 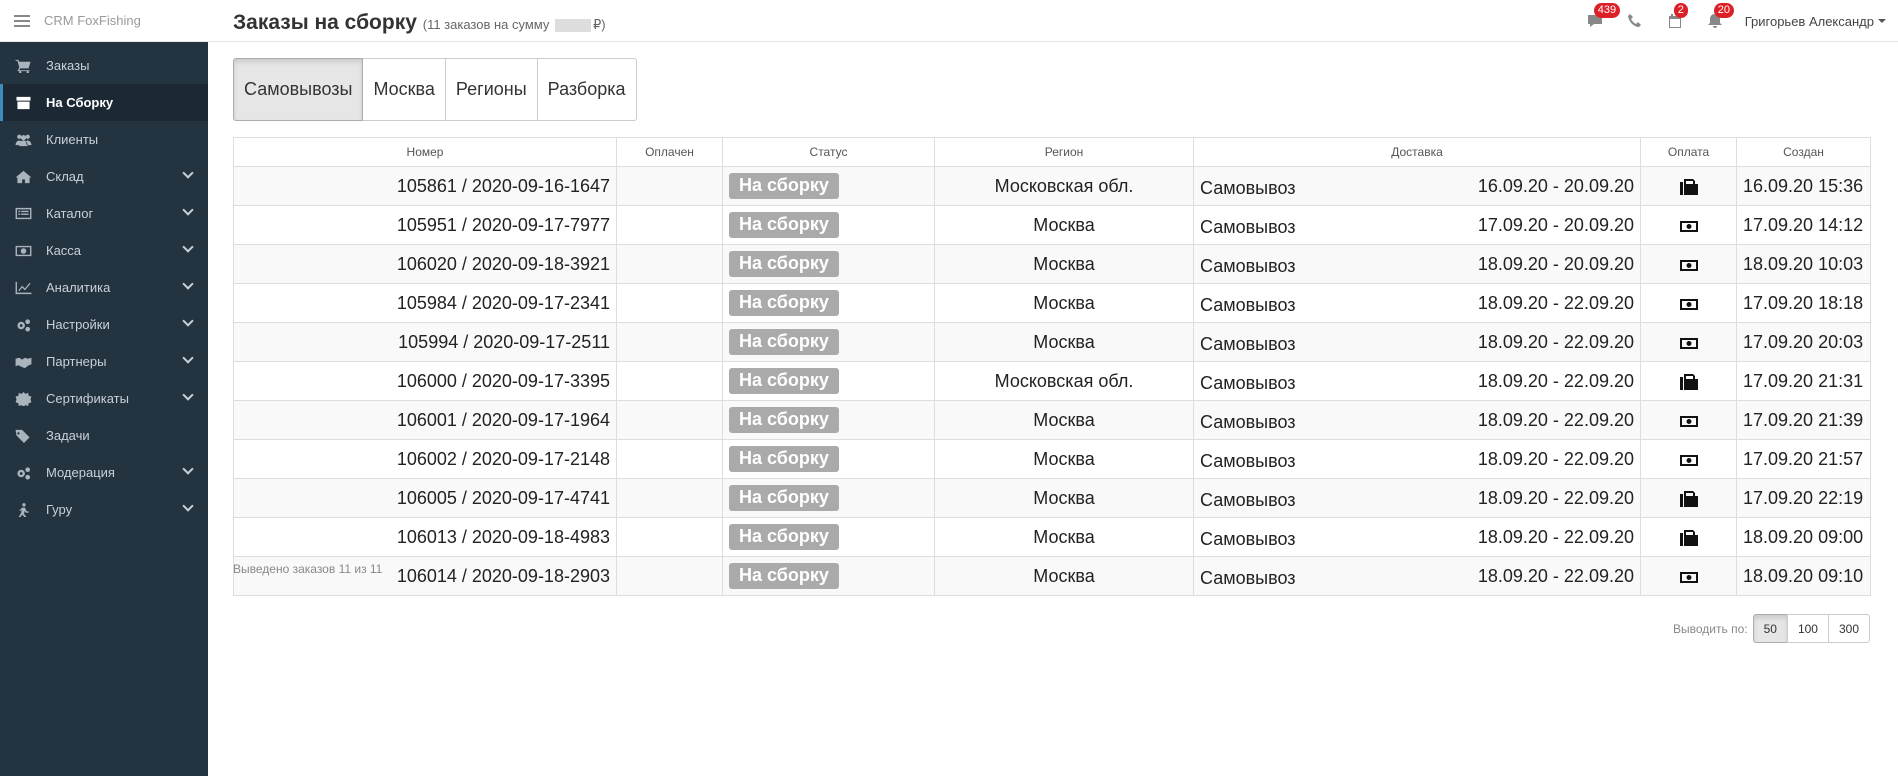 I want to click on tags-icon, so click(x=22, y=436).